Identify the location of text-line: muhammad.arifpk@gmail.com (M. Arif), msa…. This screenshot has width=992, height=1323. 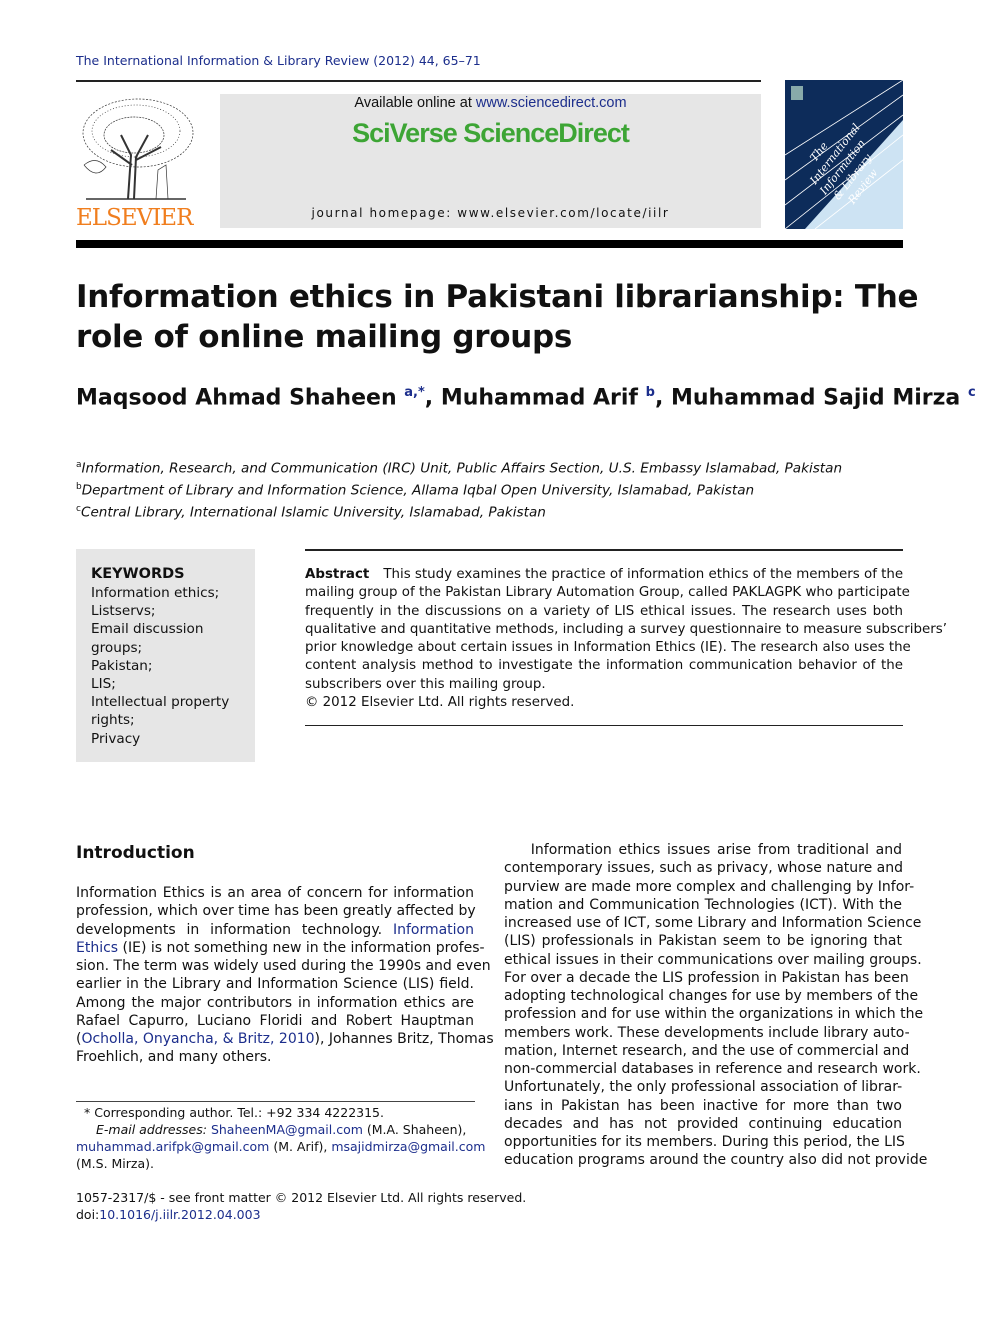
(280, 1146).